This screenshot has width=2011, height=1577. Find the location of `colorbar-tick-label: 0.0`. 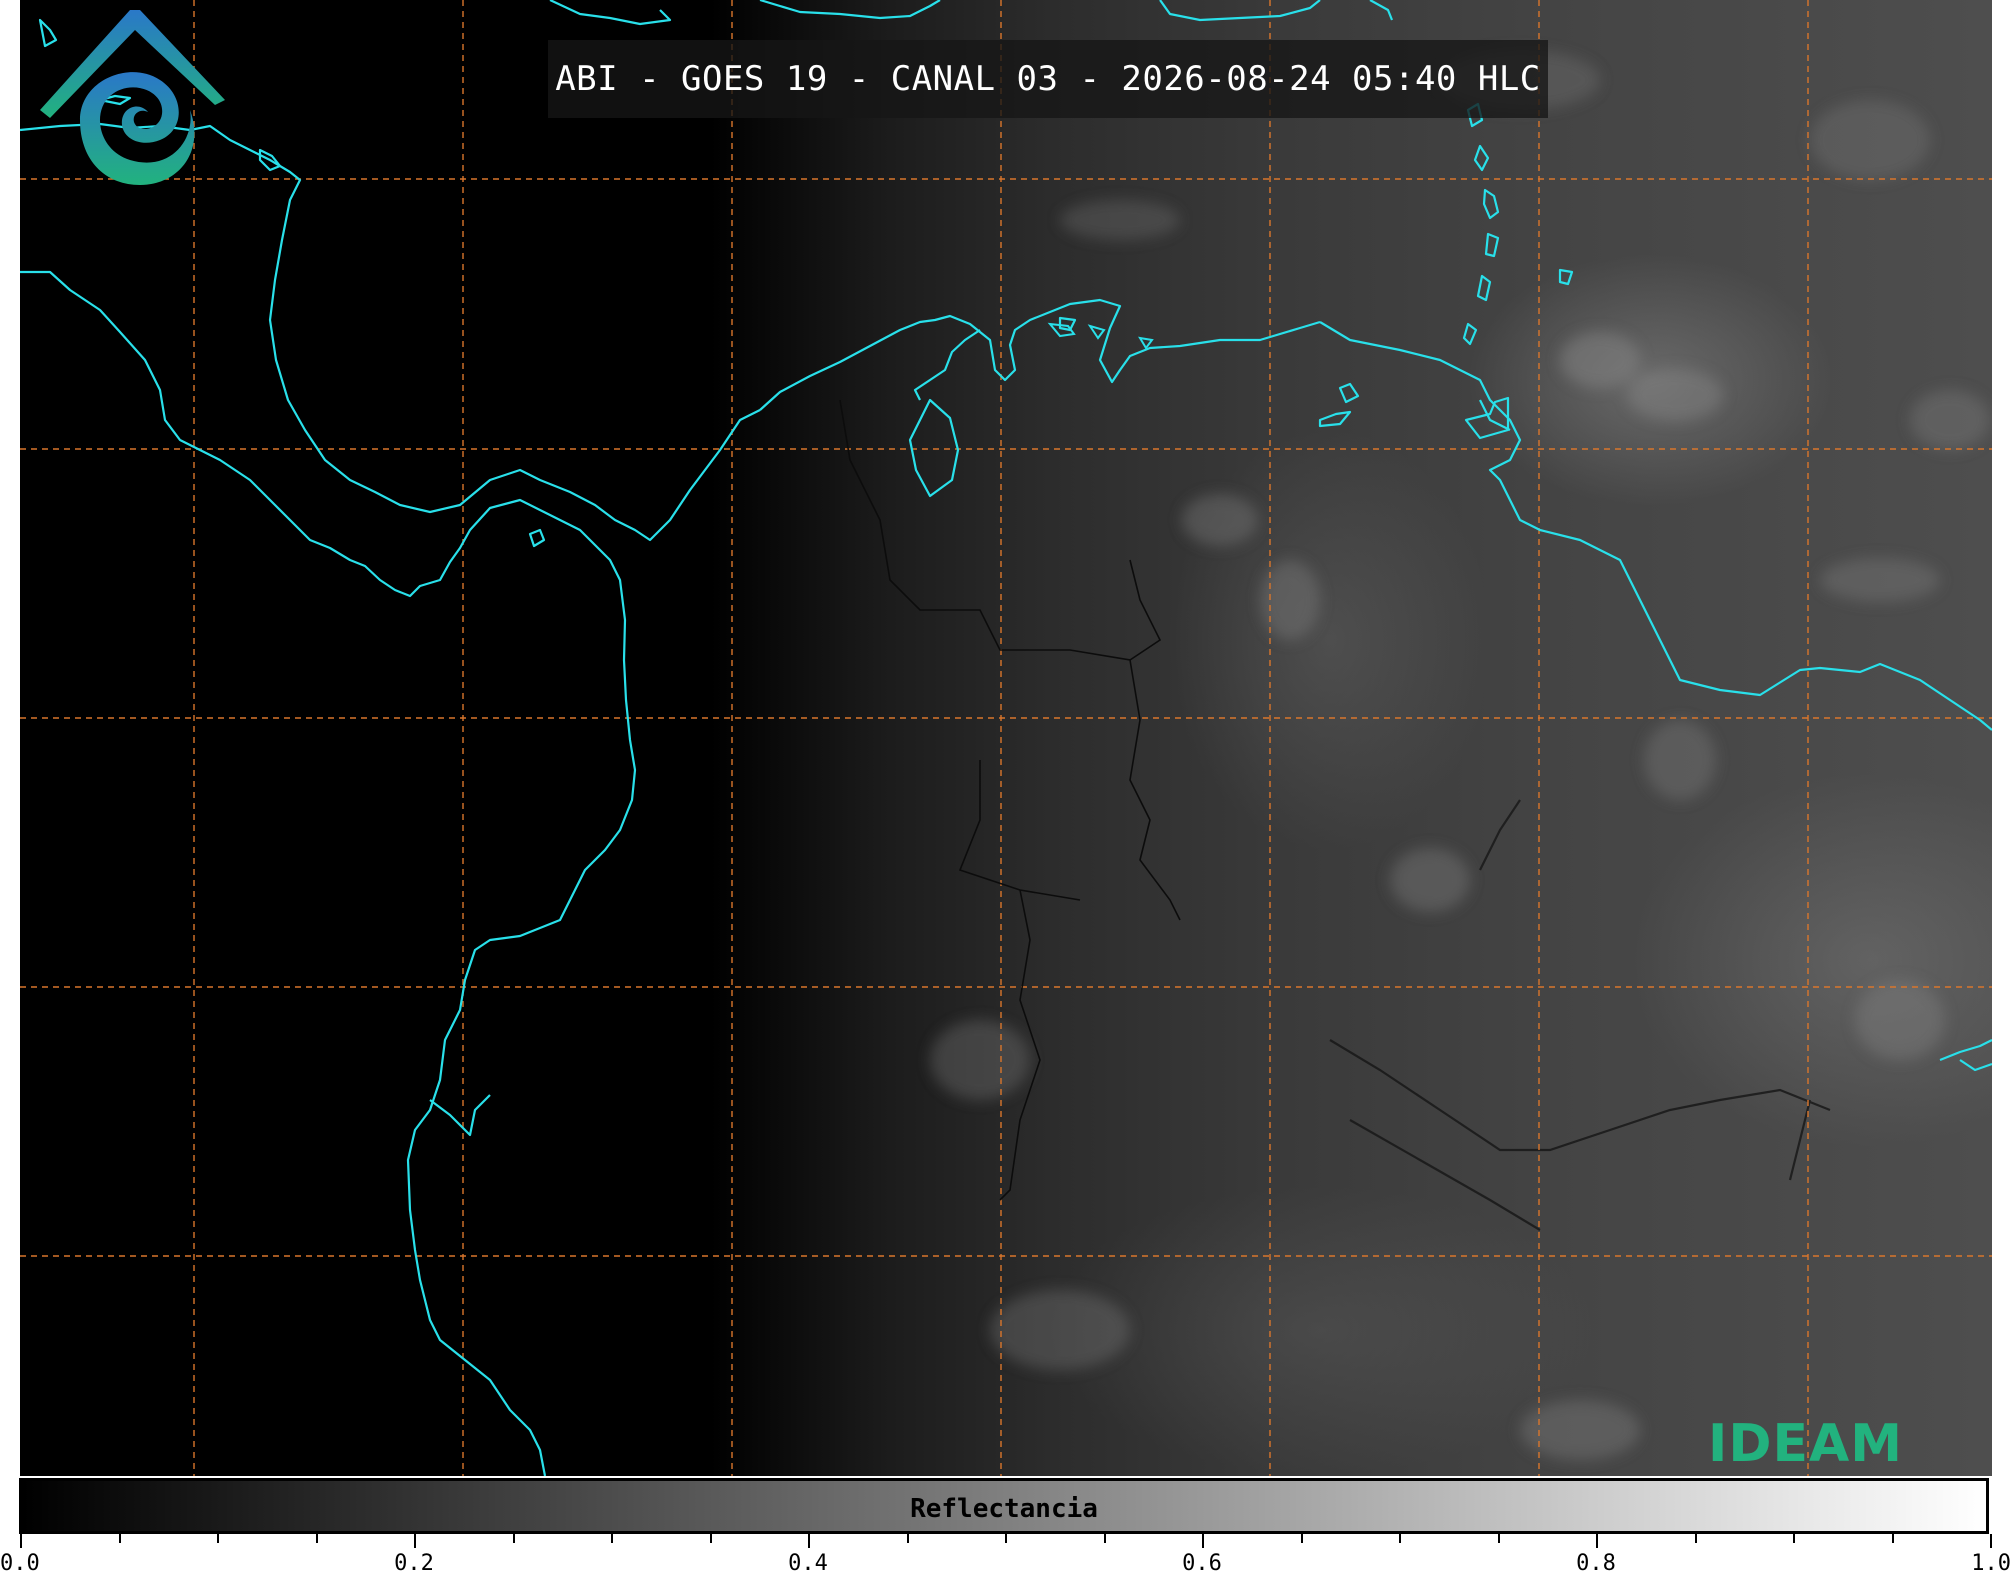

colorbar-tick-label: 0.0 is located at coordinates (20, 1563).